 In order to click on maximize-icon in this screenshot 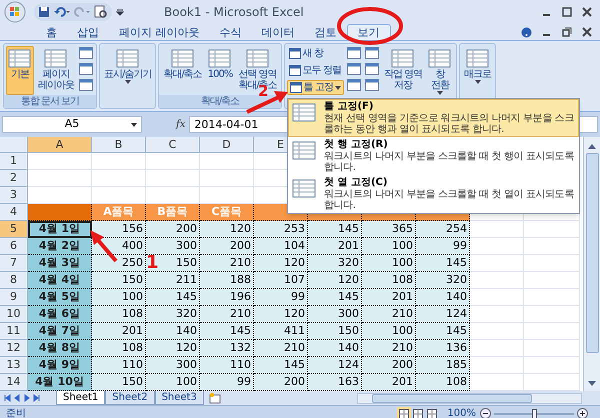, I will do `click(567, 12)`.